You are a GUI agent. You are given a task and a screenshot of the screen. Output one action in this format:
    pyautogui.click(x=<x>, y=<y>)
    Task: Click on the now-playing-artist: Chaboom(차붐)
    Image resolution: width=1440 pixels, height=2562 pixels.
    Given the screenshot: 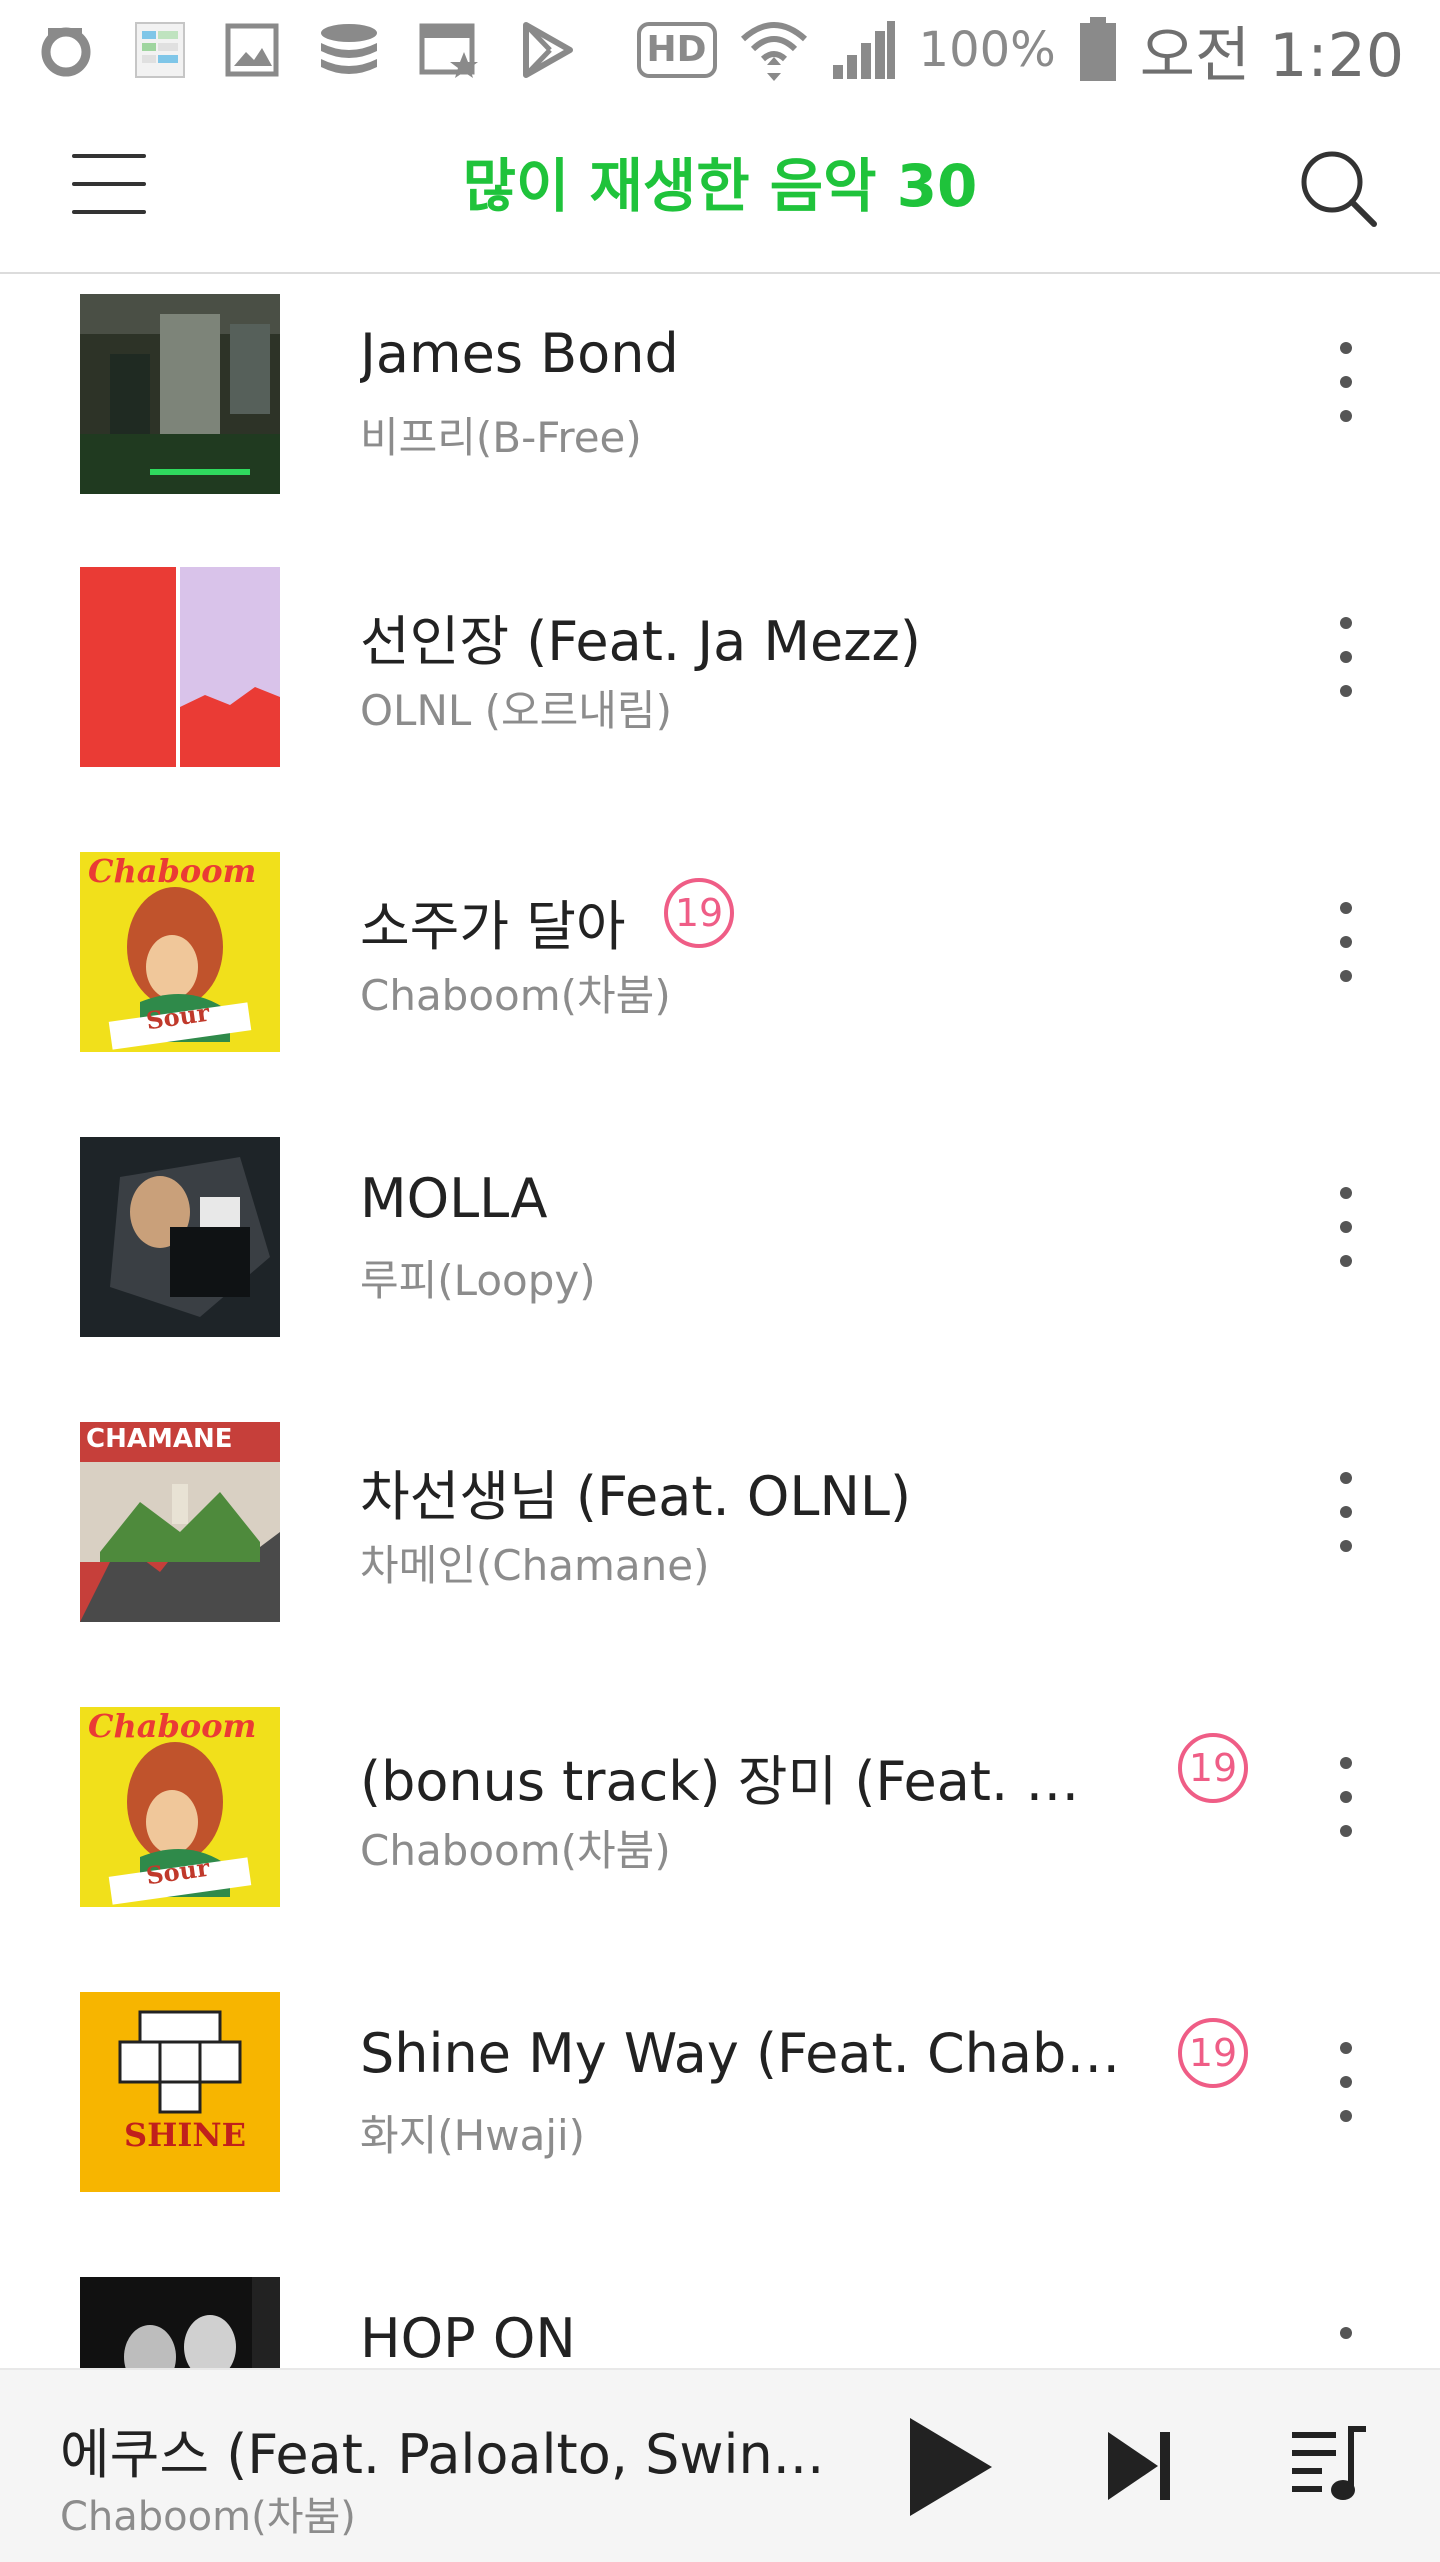 What is the action you would take?
    pyautogui.click(x=208, y=2517)
    